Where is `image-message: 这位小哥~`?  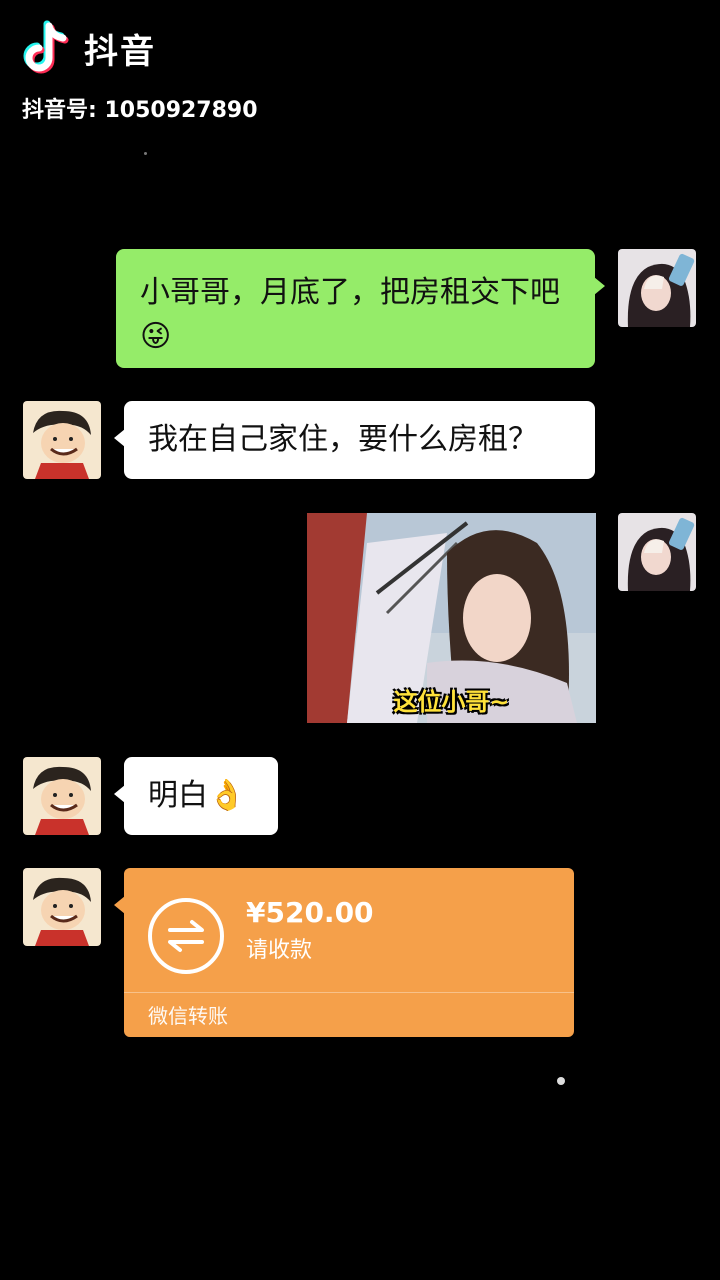 image-message: 这位小哥~ is located at coordinates (451, 618).